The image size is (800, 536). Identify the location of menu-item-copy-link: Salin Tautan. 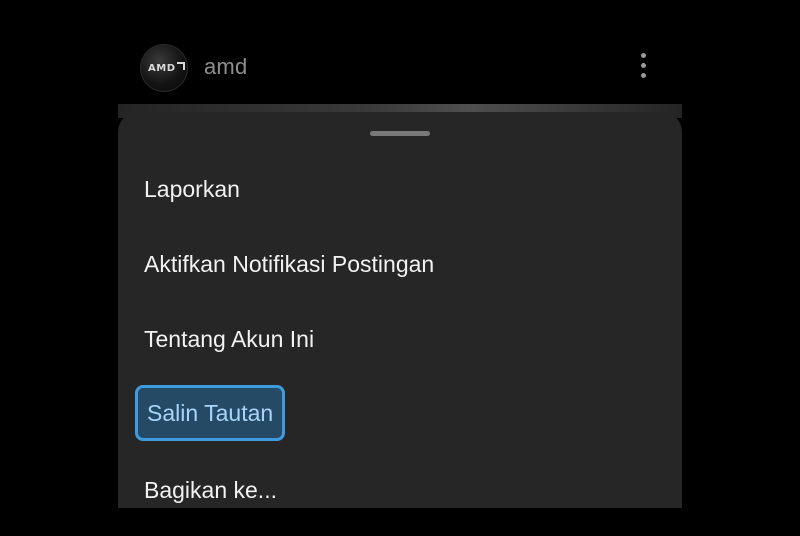
(210, 413).